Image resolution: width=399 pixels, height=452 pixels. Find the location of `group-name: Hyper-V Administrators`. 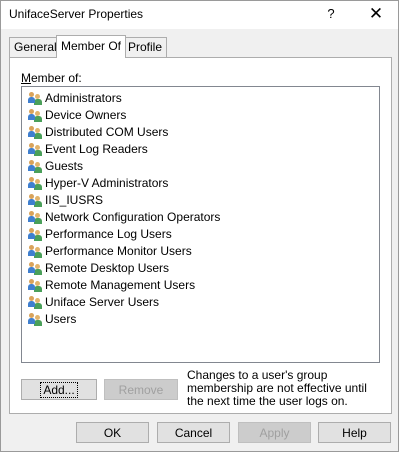

group-name: Hyper-V Administrators is located at coordinates (107, 183).